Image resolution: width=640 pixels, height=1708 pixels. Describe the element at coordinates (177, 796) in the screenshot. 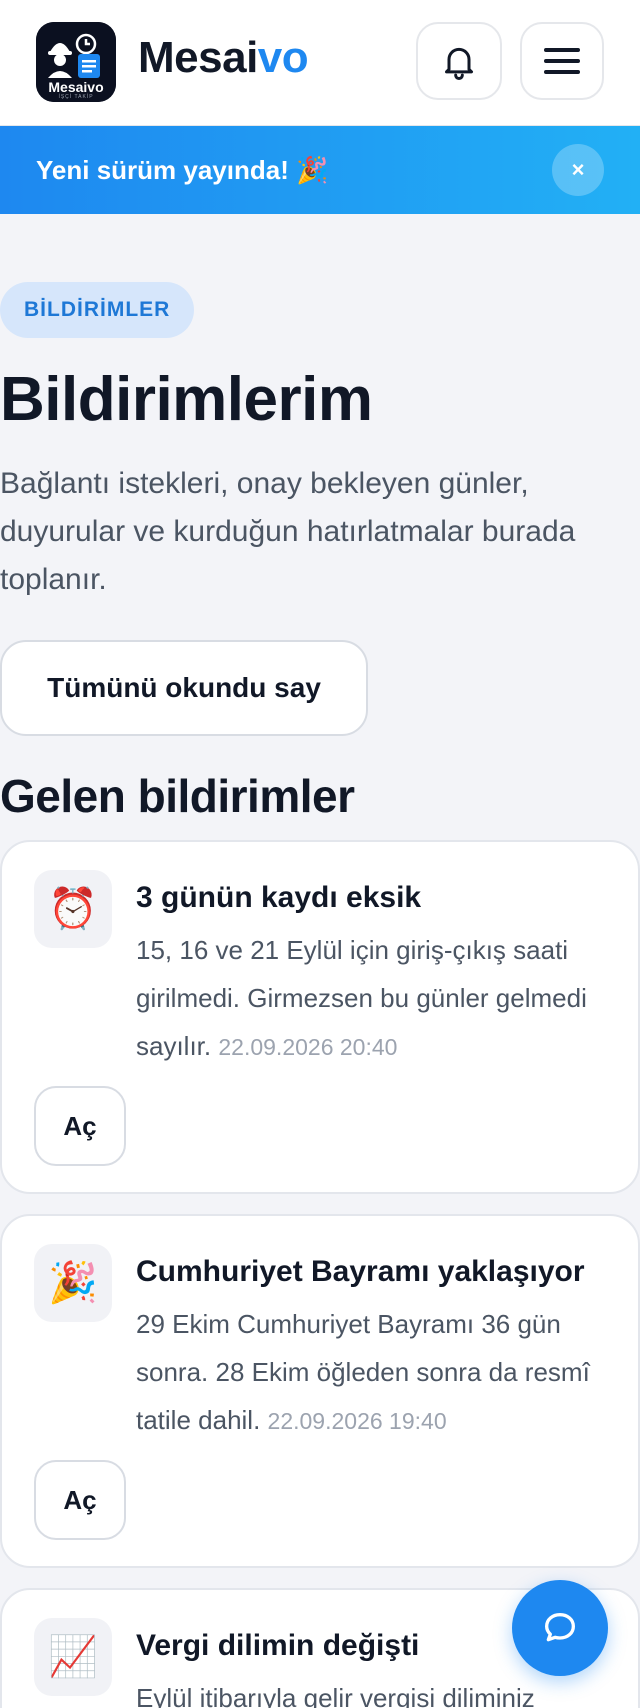

I see `section-title: Gelen bildirimler` at that location.